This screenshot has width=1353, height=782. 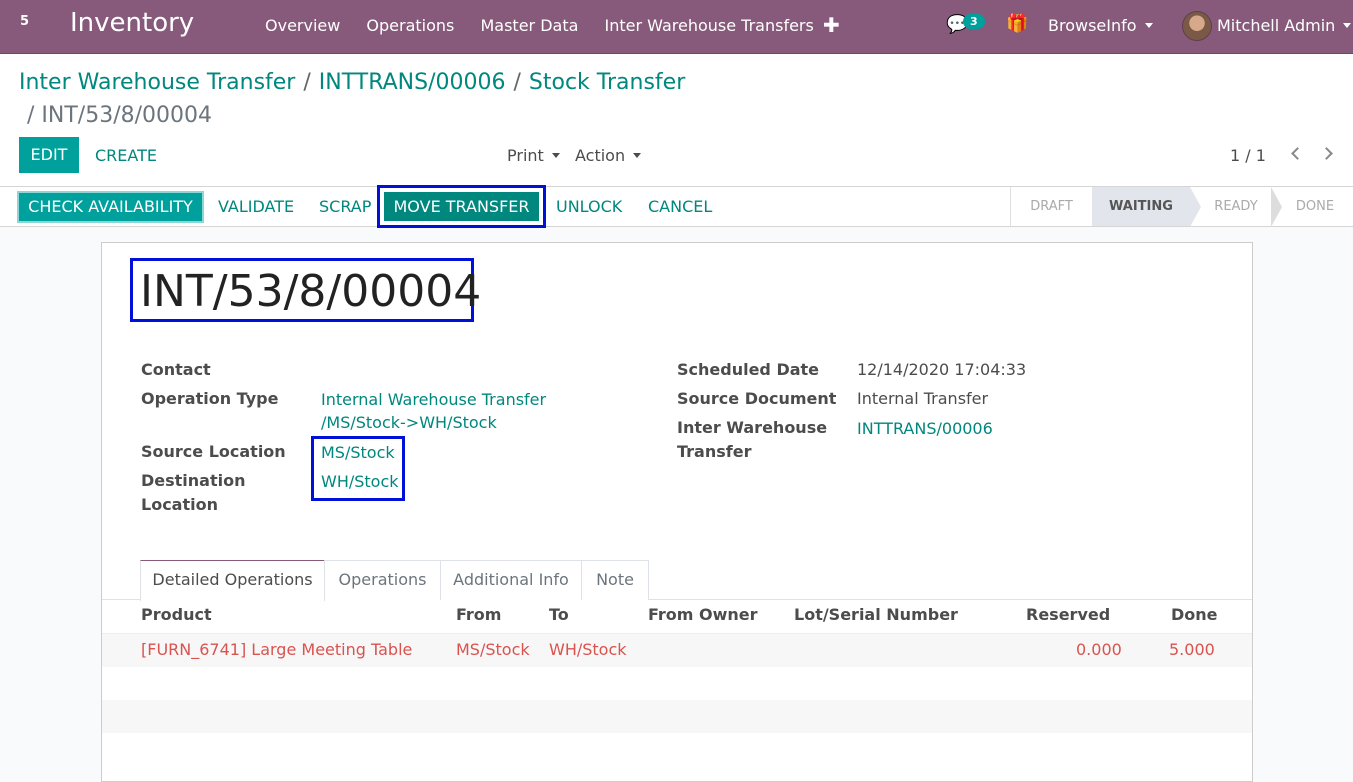 What do you see at coordinates (478, 614) in the screenshot?
I see `column-header-from: From` at bounding box center [478, 614].